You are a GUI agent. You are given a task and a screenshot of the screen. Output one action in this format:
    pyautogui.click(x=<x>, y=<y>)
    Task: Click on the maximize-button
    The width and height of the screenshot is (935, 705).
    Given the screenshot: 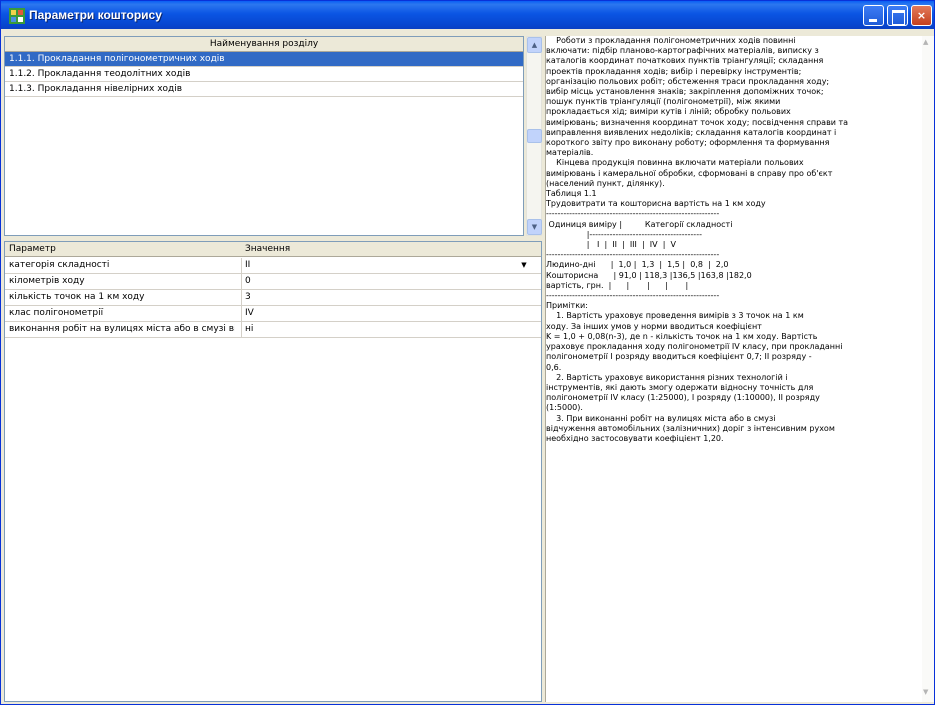 What is the action you would take?
    pyautogui.click(x=897, y=15)
    